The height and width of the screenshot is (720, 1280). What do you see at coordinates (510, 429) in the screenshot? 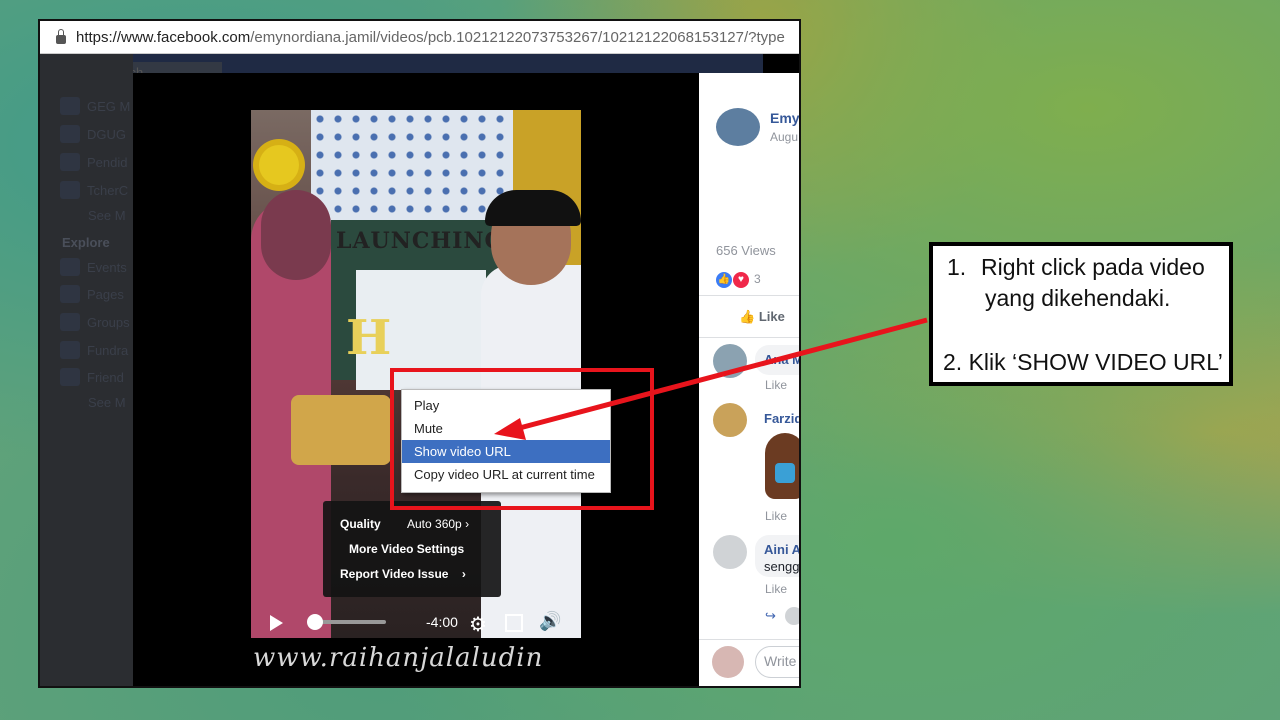
I see `arrow-head` at bounding box center [510, 429].